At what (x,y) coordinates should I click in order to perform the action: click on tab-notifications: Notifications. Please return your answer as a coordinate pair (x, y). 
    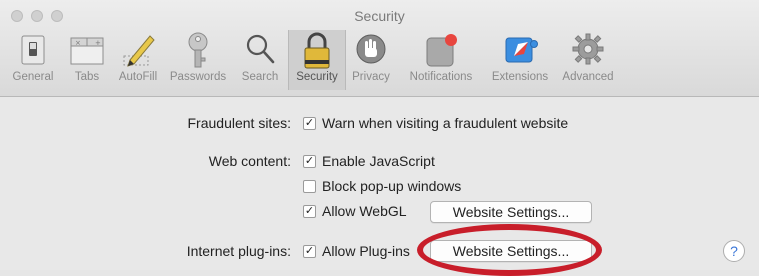
    Looking at the image, I should click on (441, 60).